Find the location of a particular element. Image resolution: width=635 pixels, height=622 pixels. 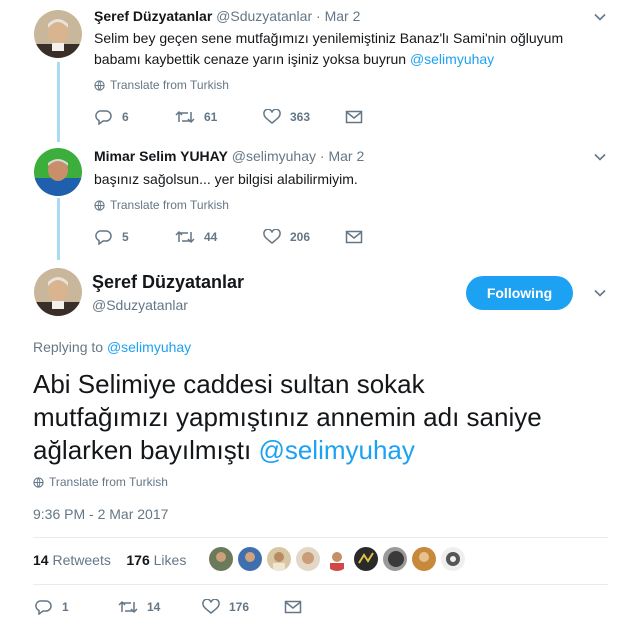

tweet-text-line: Abi Selimiye caddesi sultan sokak is located at coordinates (229, 384).